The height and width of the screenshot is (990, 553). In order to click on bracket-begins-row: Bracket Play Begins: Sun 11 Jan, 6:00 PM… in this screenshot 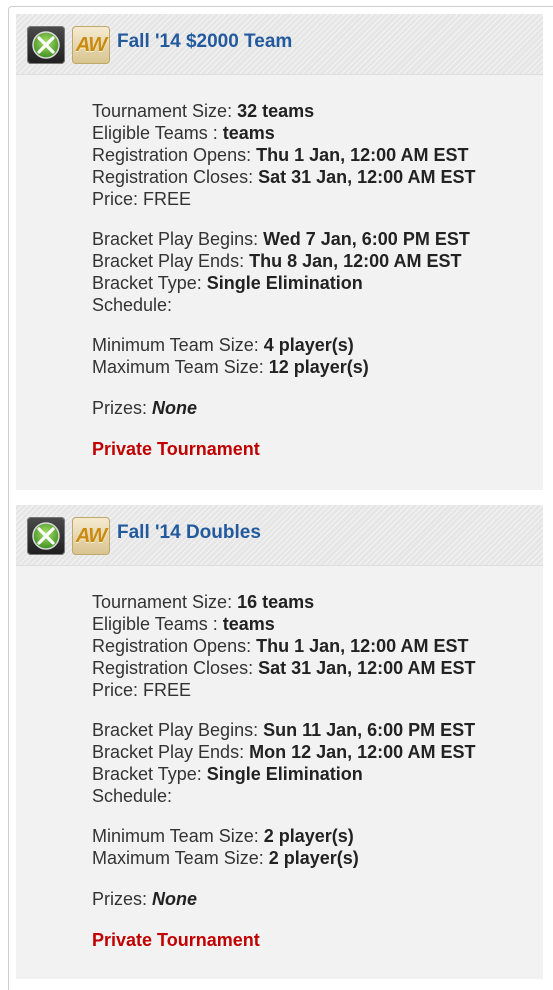, I will do `click(284, 730)`.